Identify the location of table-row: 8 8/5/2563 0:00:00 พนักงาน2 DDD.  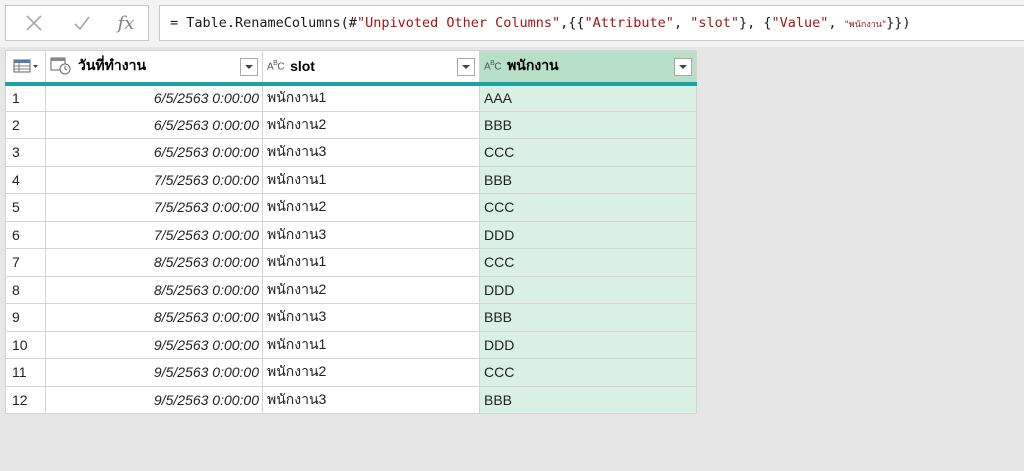
(351, 289).